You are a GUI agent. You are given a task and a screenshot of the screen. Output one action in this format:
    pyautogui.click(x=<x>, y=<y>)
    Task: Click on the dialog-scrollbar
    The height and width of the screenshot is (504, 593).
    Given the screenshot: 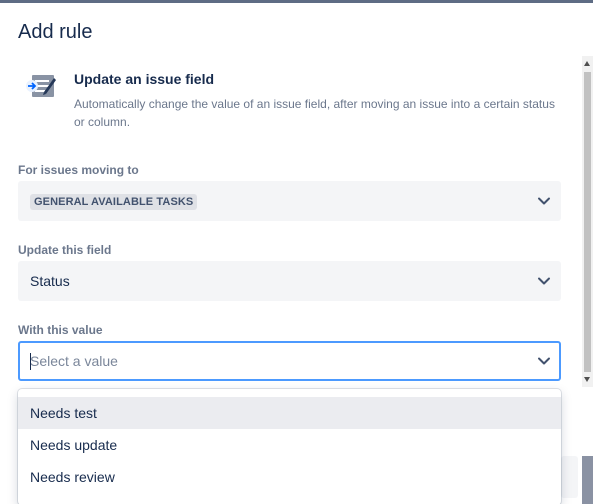 What is the action you would take?
    pyautogui.click(x=587, y=221)
    